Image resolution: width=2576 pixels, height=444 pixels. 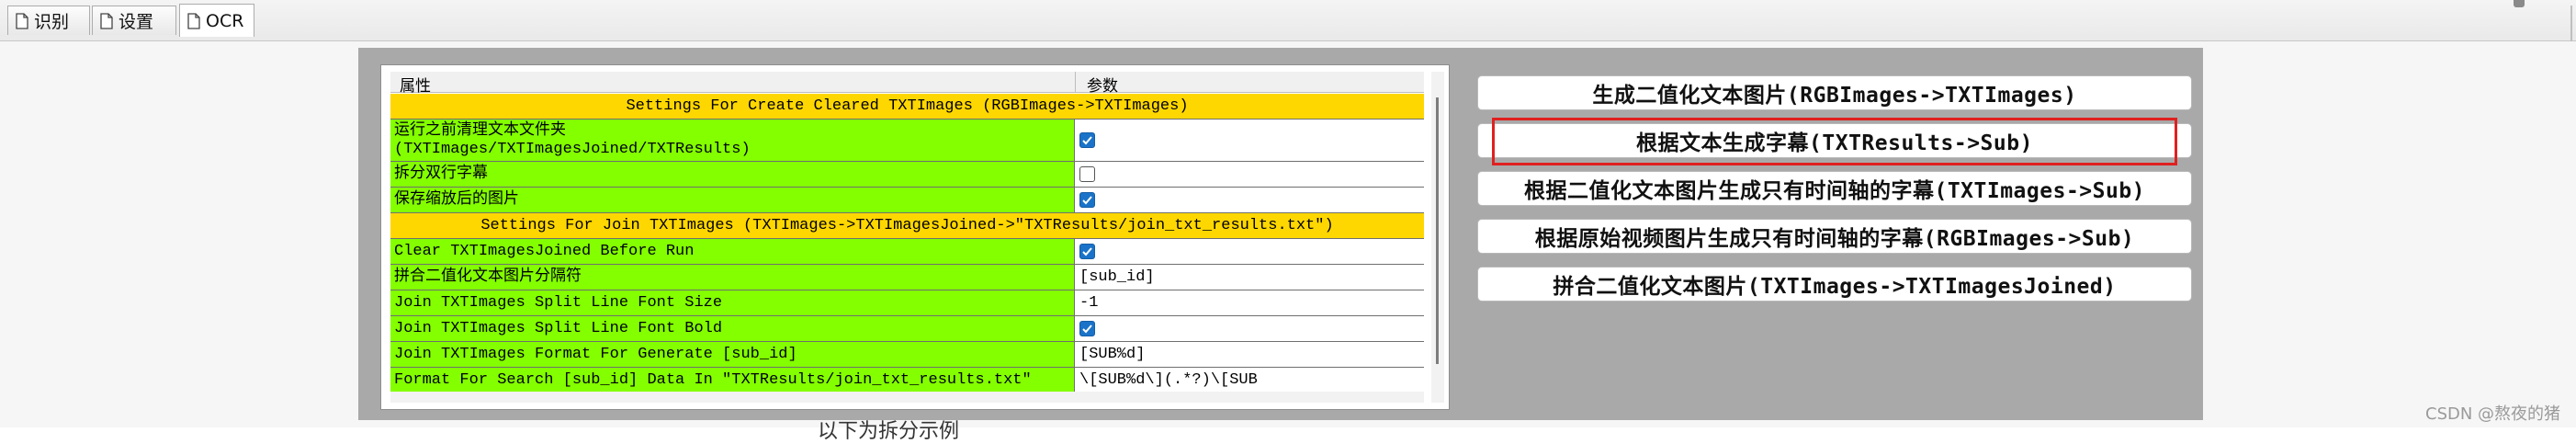 I want to click on property-grid-header: 属性 参数, so click(x=907, y=84).